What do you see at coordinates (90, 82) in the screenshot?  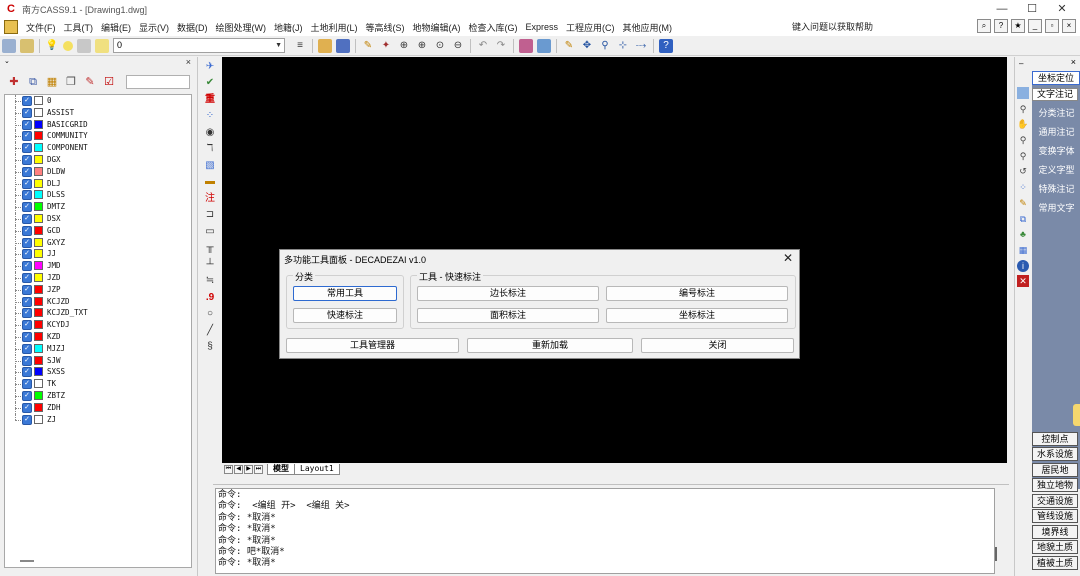 I see `delete-layer-icon: ✎` at bounding box center [90, 82].